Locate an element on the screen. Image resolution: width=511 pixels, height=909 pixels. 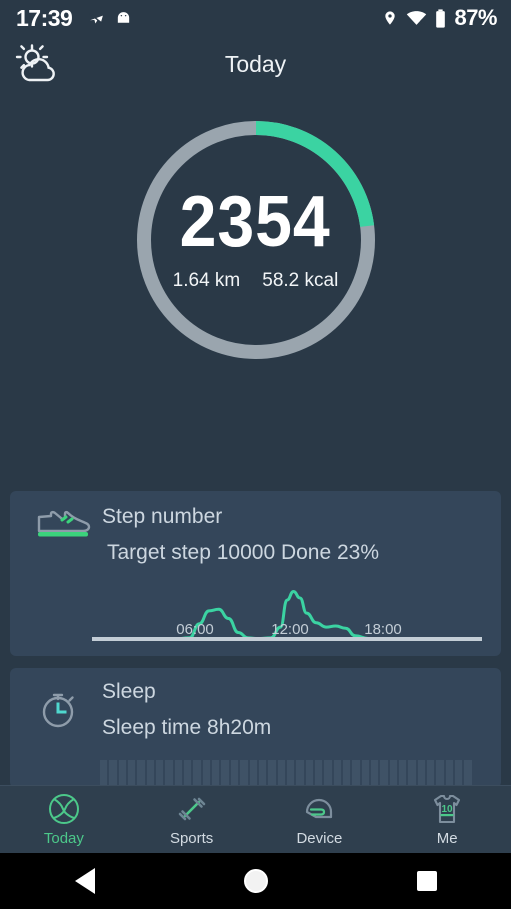
nav-tab-me: 10 Me is located at coordinates (447, 819).